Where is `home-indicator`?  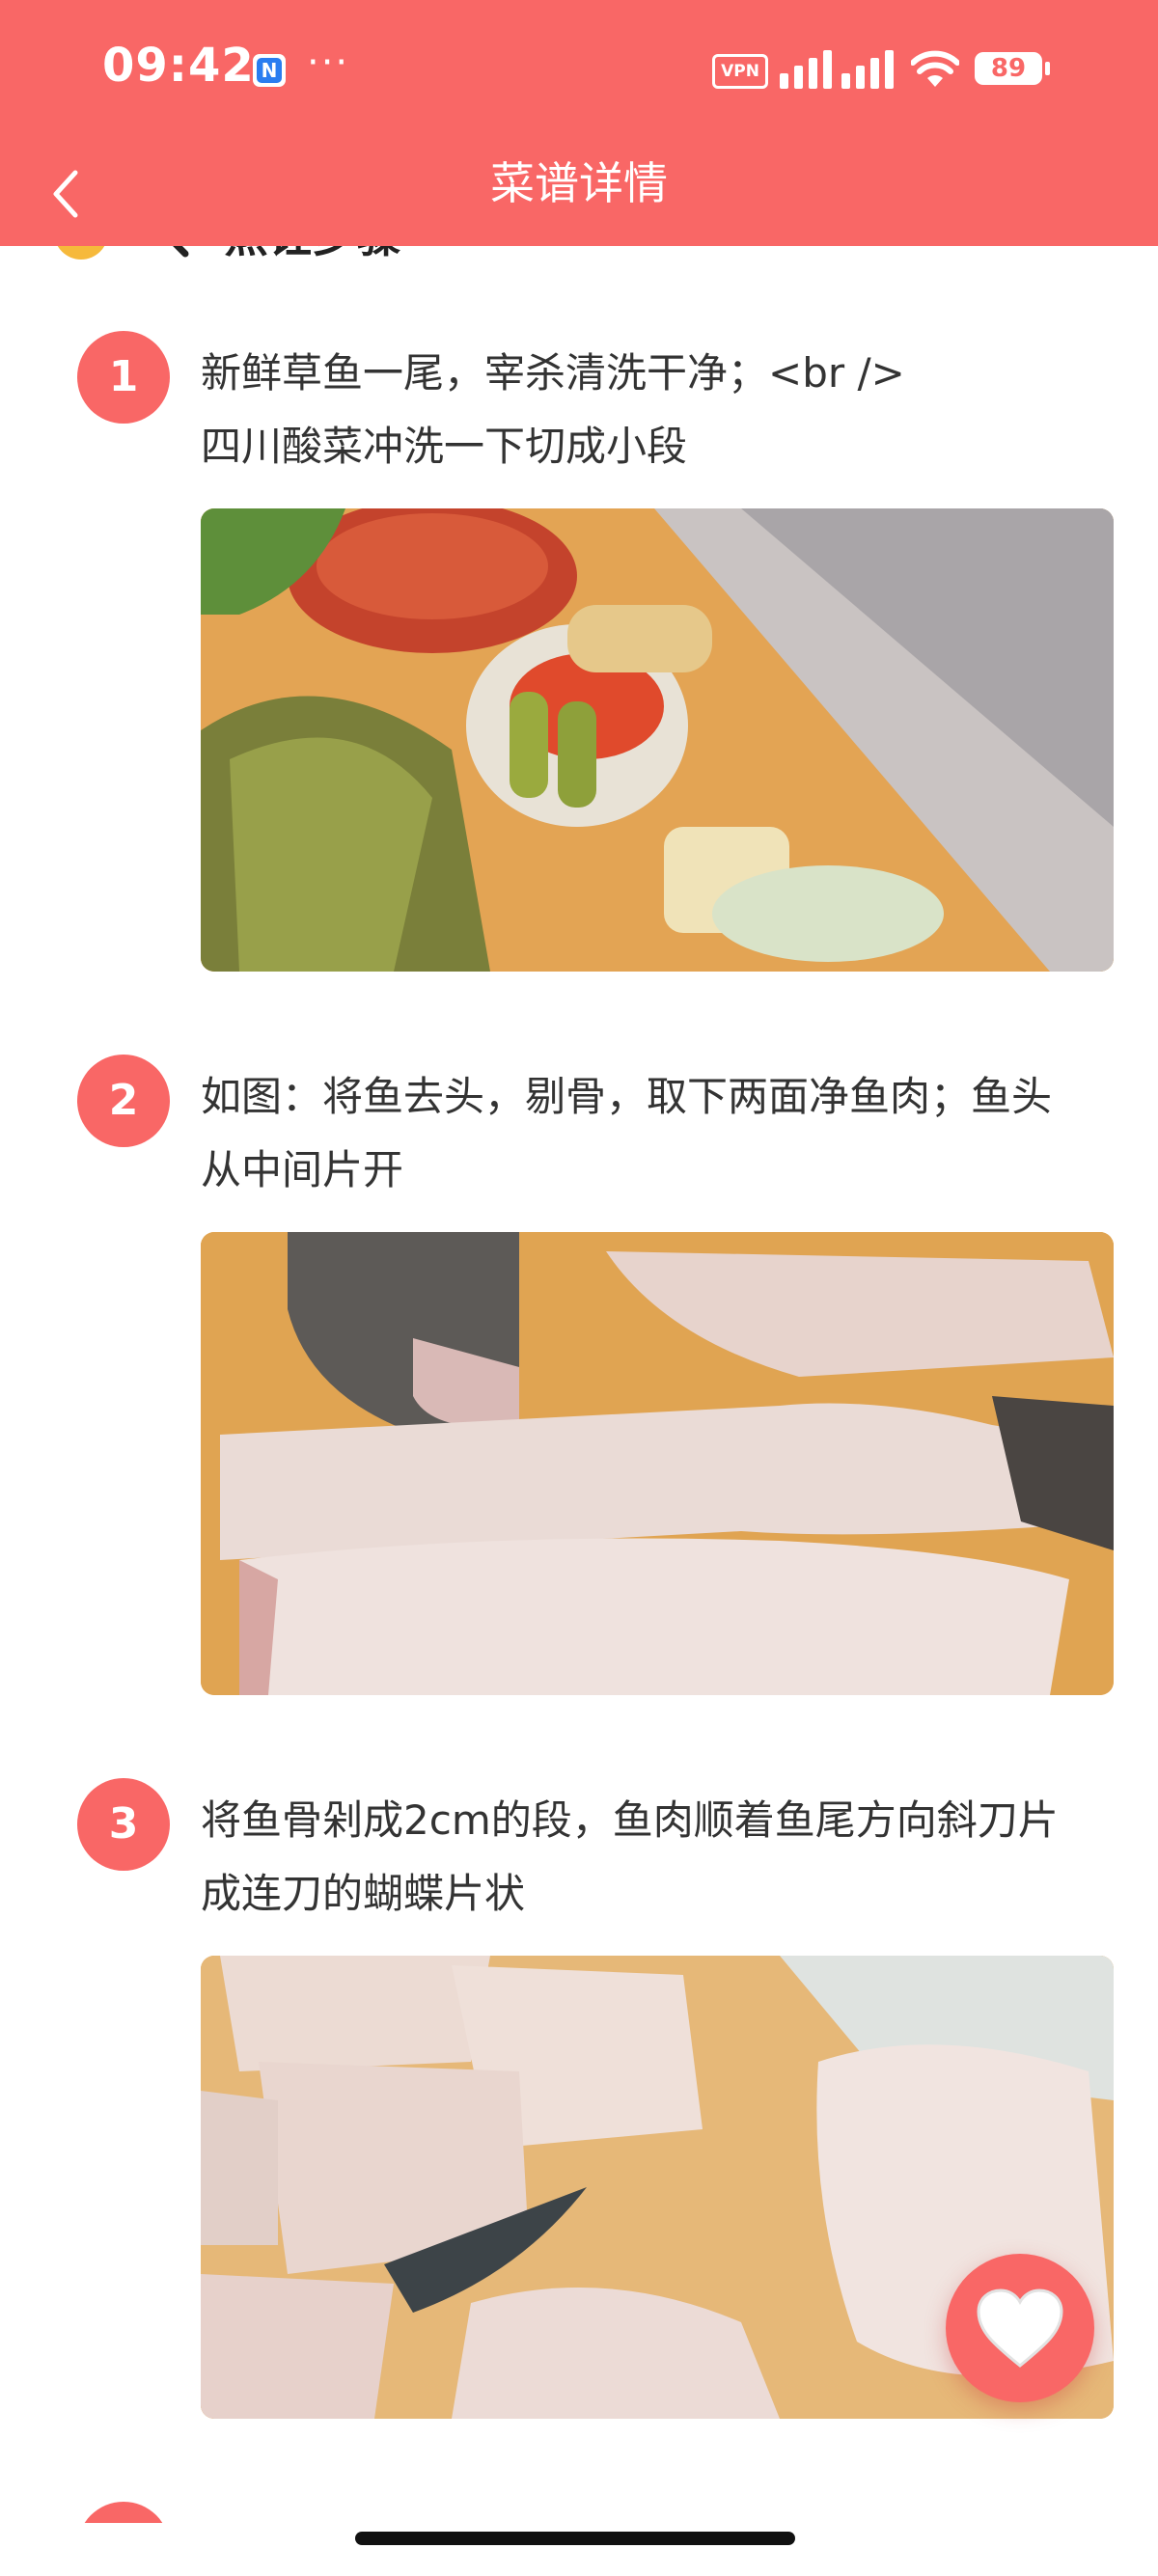 home-indicator is located at coordinates (575, 2538).